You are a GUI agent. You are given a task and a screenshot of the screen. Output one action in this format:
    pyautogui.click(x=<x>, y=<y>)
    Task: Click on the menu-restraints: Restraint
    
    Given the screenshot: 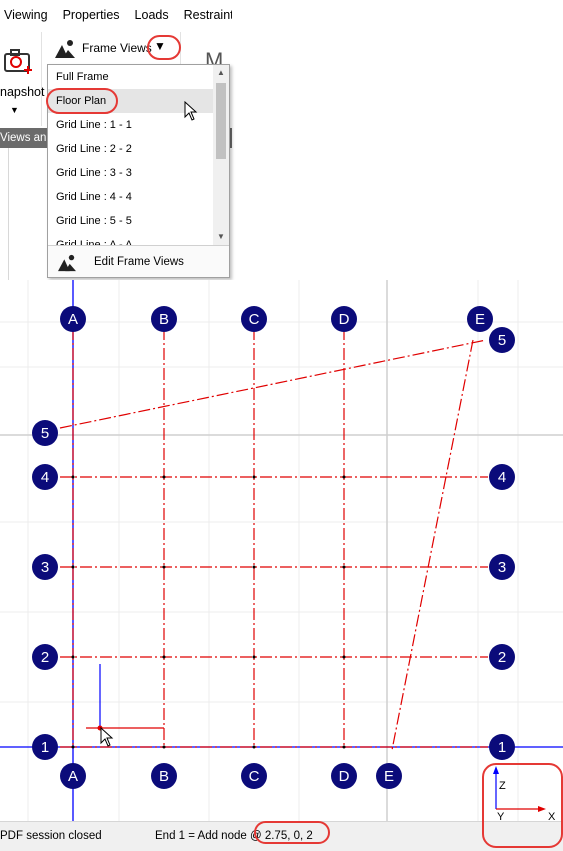 What is the action you would take?
    pyautogui.click(x=206, y=15)
    